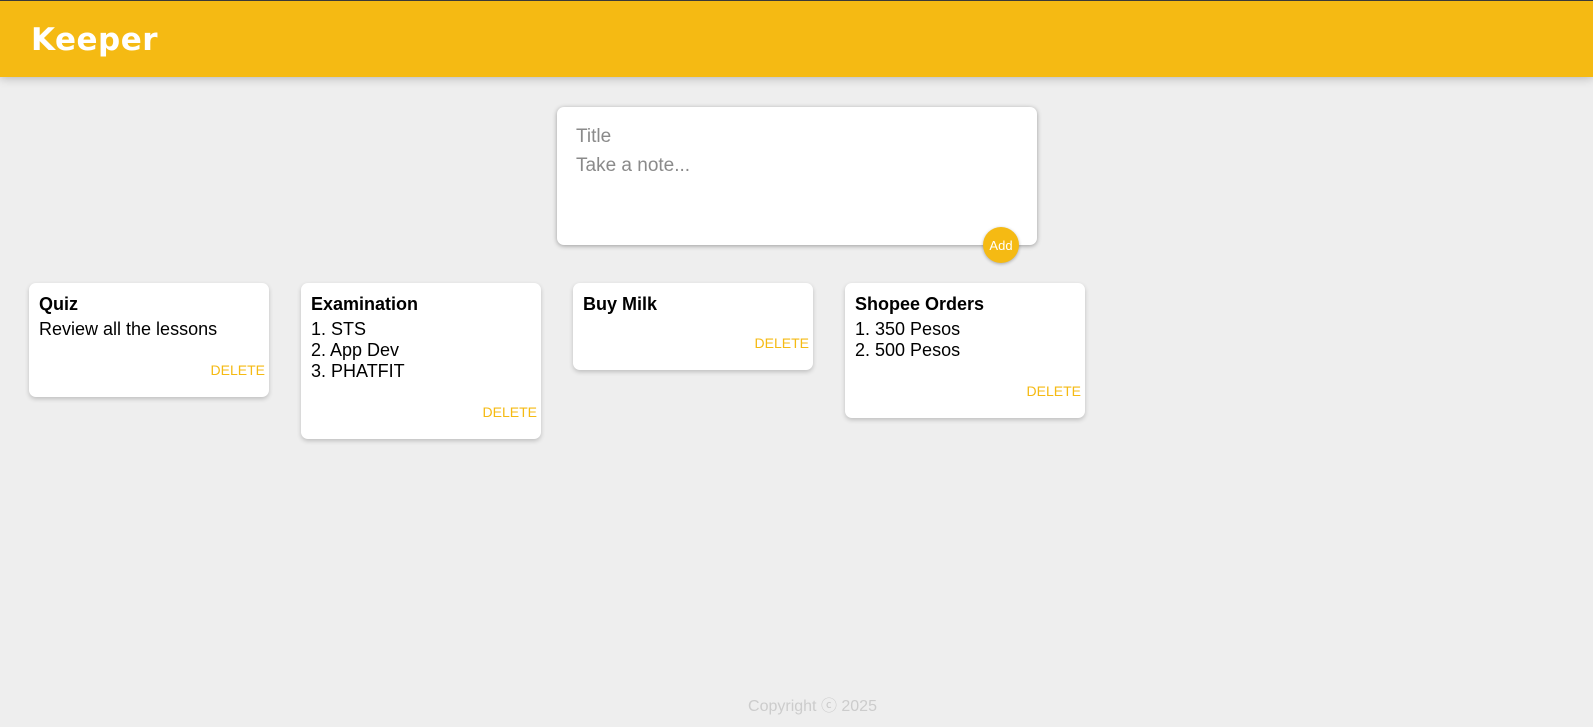  I want to click on footer: Copyright ⓒ 2025, so click(796, 704).